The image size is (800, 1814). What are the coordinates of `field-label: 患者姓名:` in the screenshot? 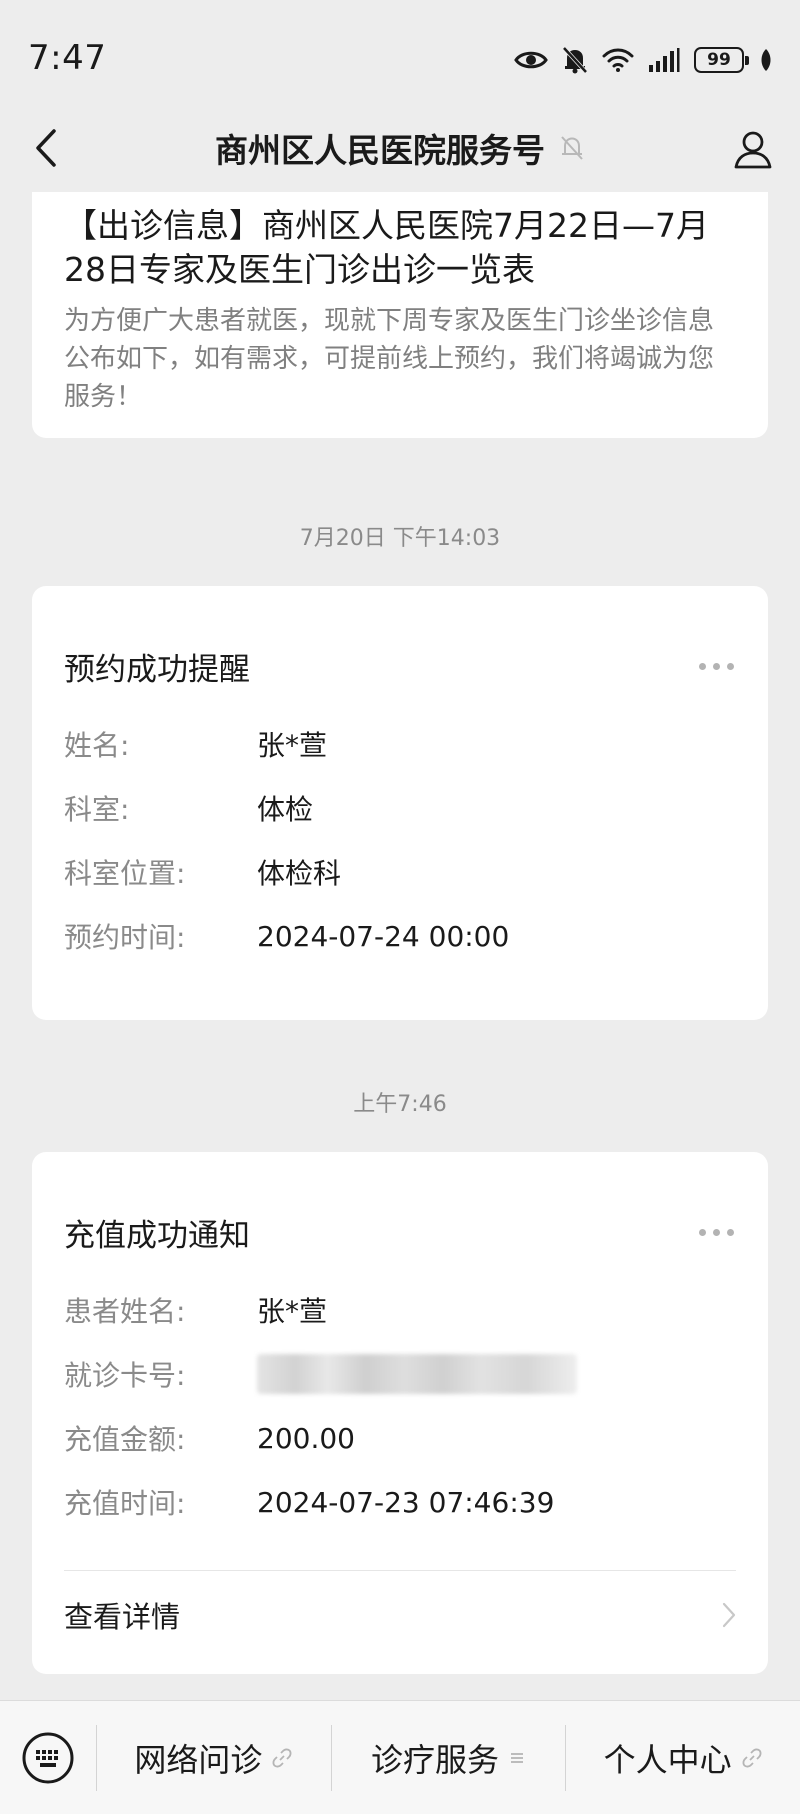 It's located at (125, 1311).